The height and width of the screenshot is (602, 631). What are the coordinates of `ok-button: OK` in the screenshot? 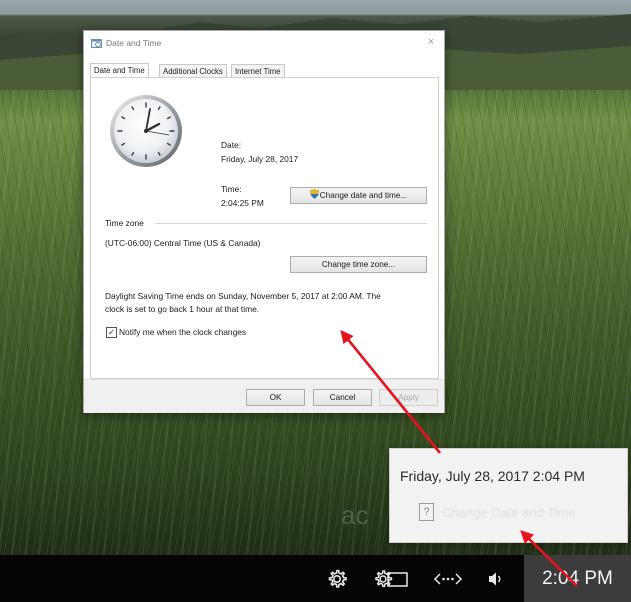 It's located at (275, 397).